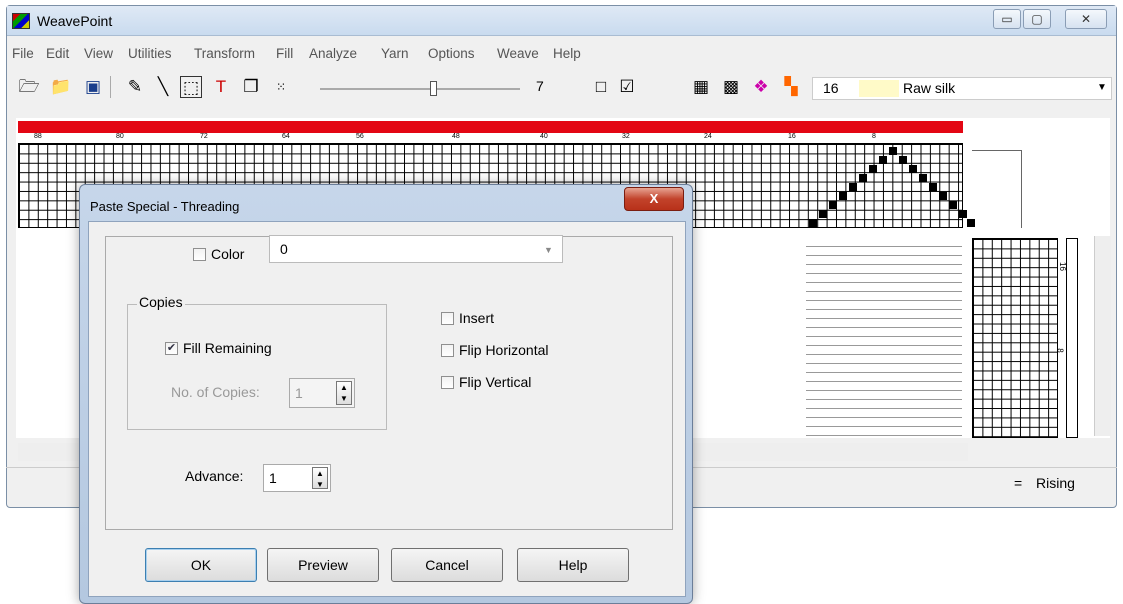 This screenshot has width=1123, height=604. I want to click on check-page-icon: ☑, so click(627, 87).